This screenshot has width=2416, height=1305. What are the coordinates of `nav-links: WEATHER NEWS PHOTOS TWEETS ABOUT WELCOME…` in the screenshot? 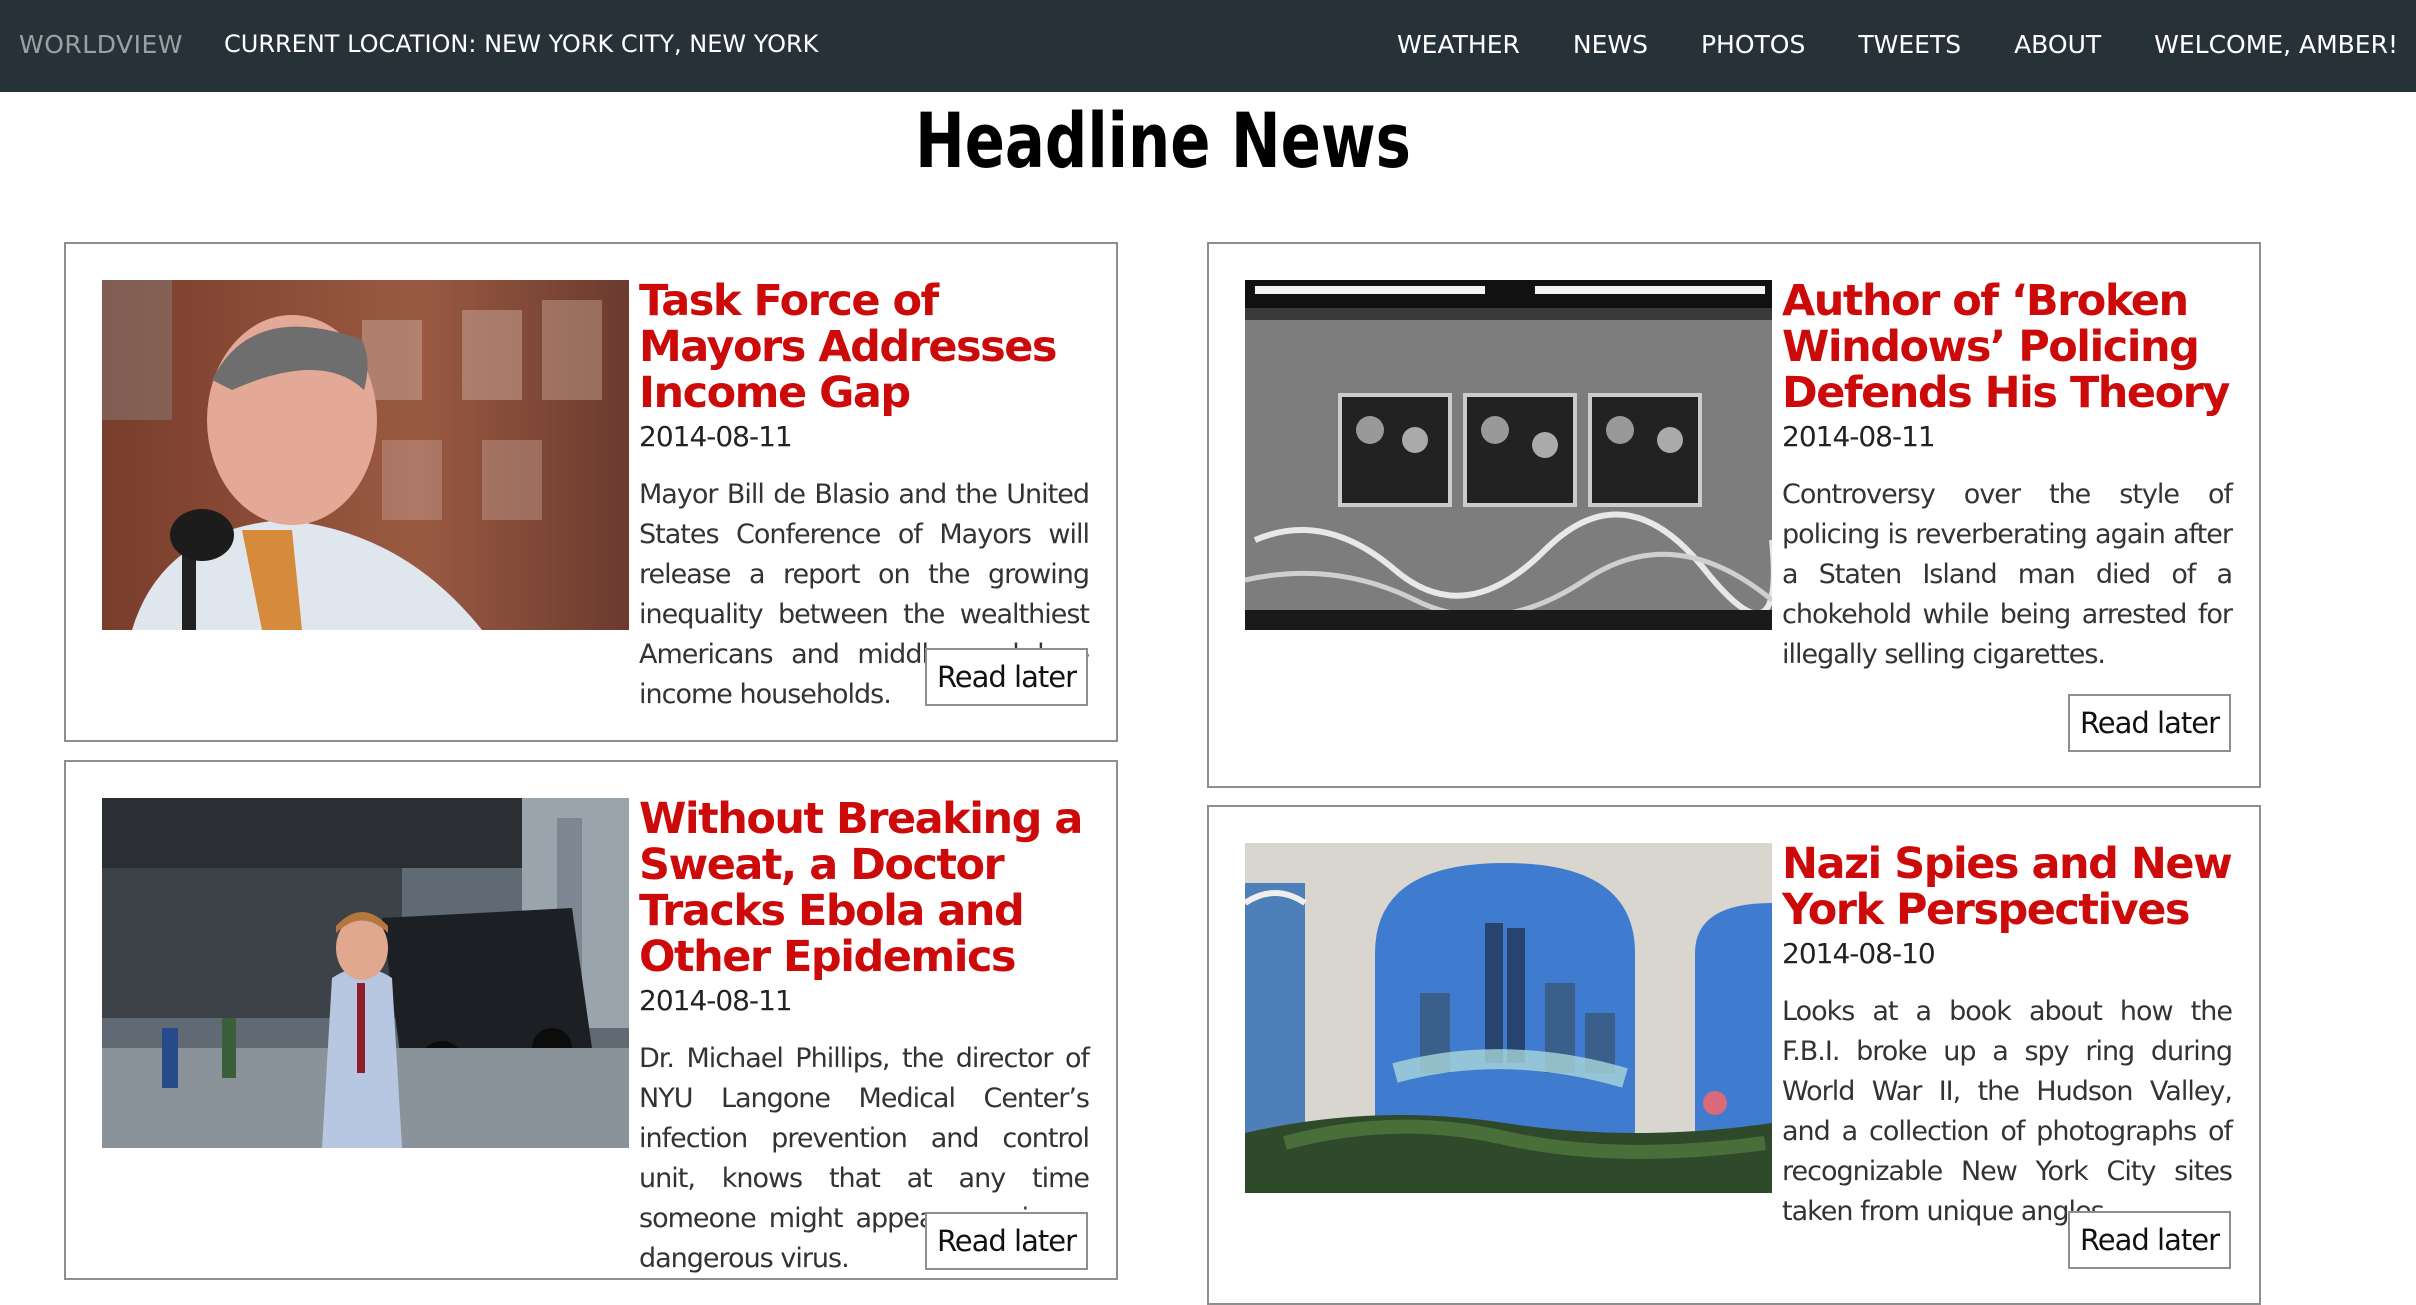 It's located at (1871, 44).